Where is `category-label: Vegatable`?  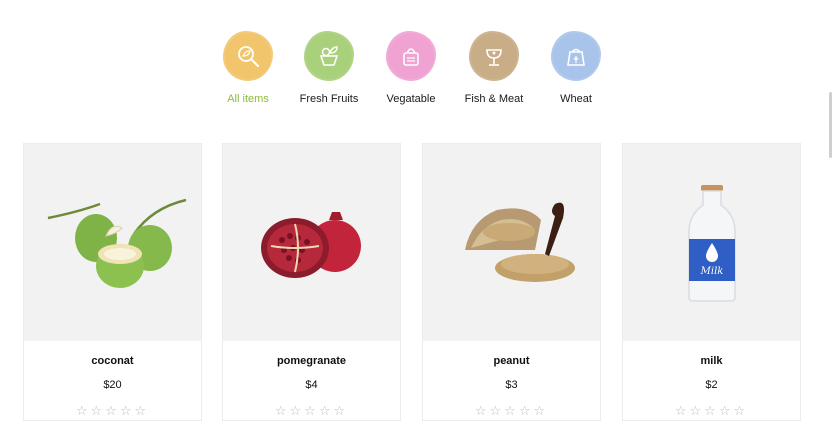 category-label: Vegatable is located at coordinates (411, 99).